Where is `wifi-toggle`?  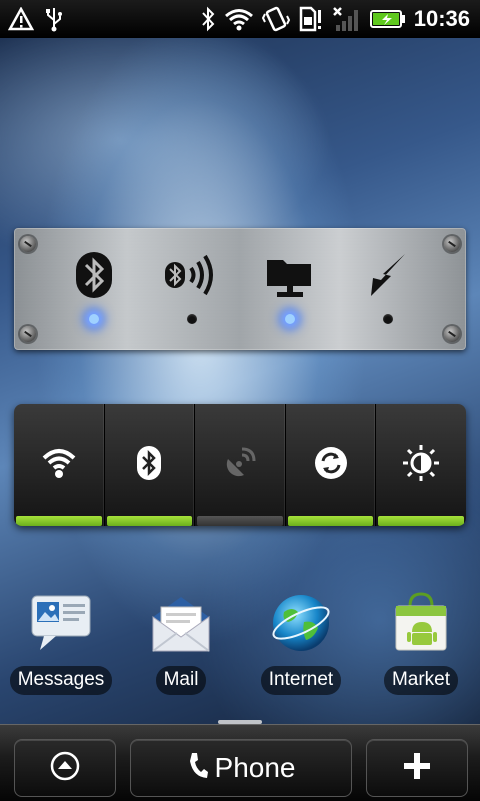
wifi-toggle is located at coordinates (59, 465).